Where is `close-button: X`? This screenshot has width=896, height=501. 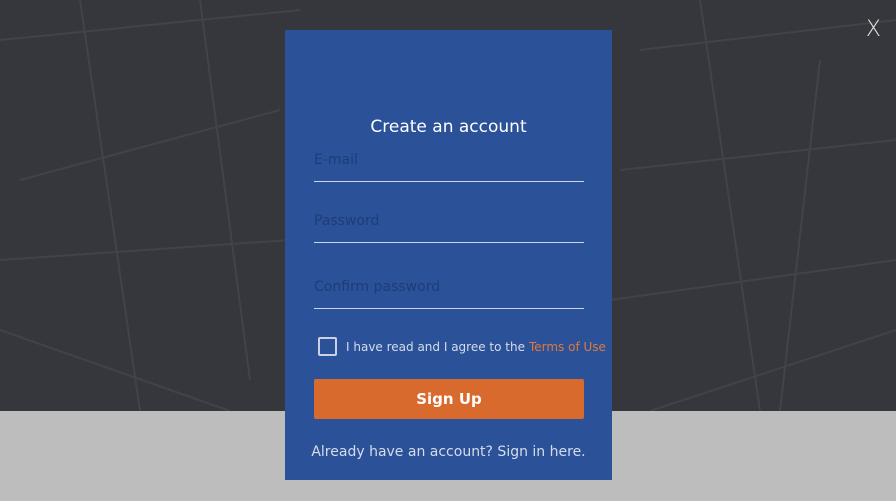 close-button: X is located at coordinates (873, 30).